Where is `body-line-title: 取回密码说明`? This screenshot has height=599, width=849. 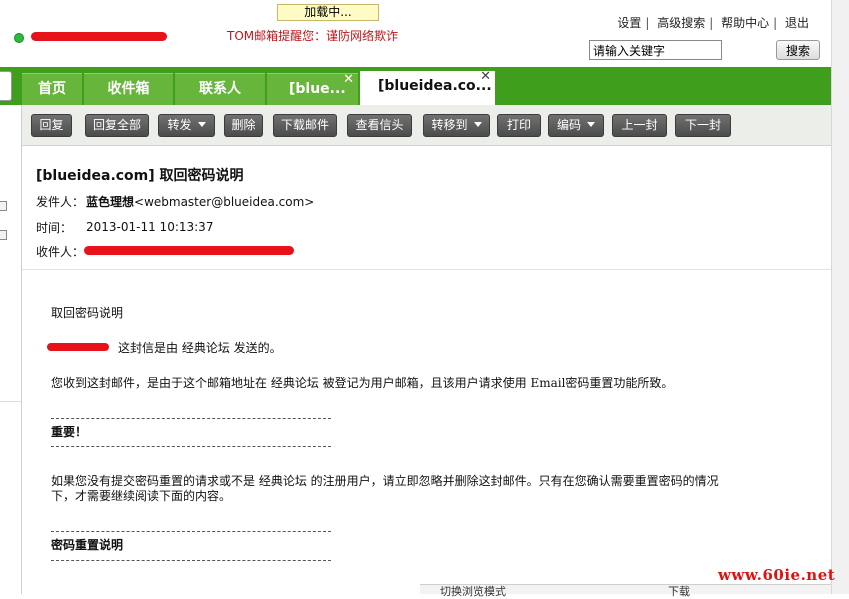
body-line-title: 取回密码说明 is located at coordinates (87, 313).